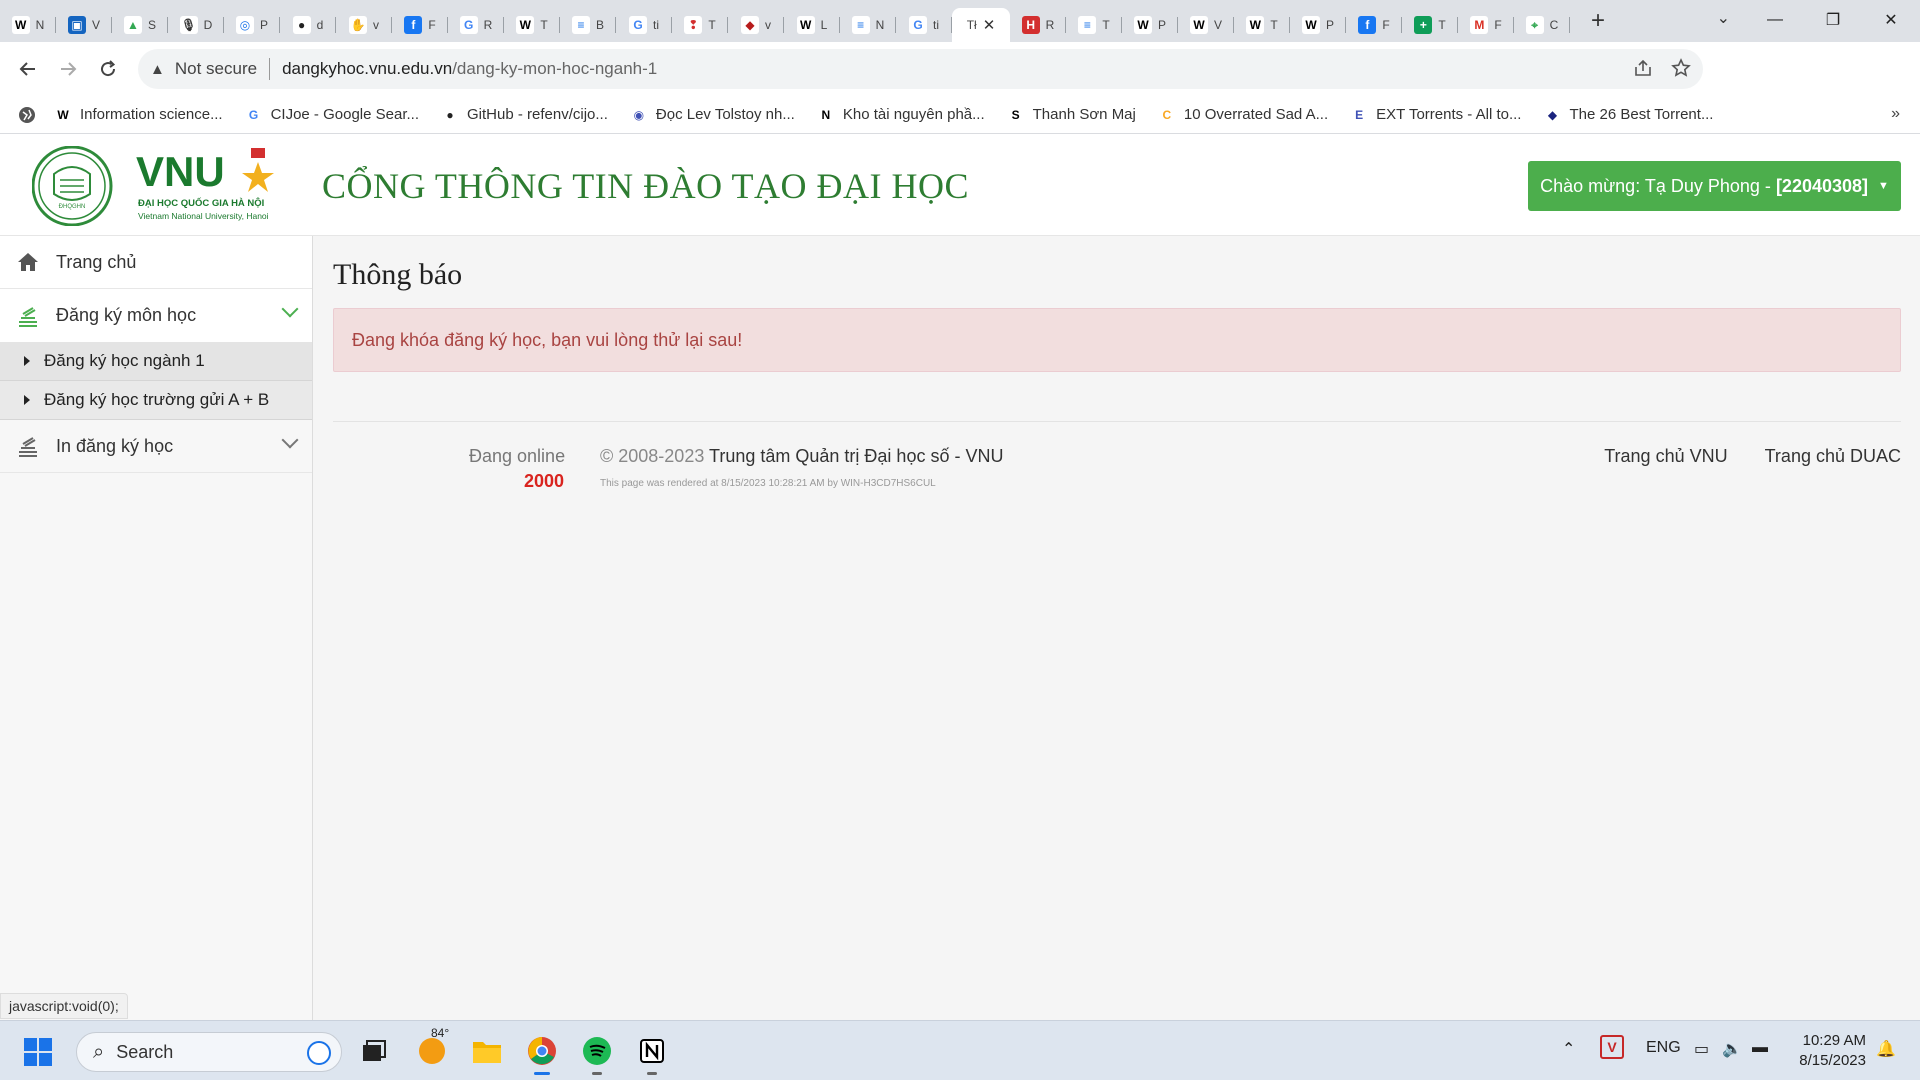 The height and width of the screenshot is (1080, 1920). What do you see at coordinates (301, 25) in the screenshot?
I see `dark-circle-icon: ●` at bounding box center [301, 25].